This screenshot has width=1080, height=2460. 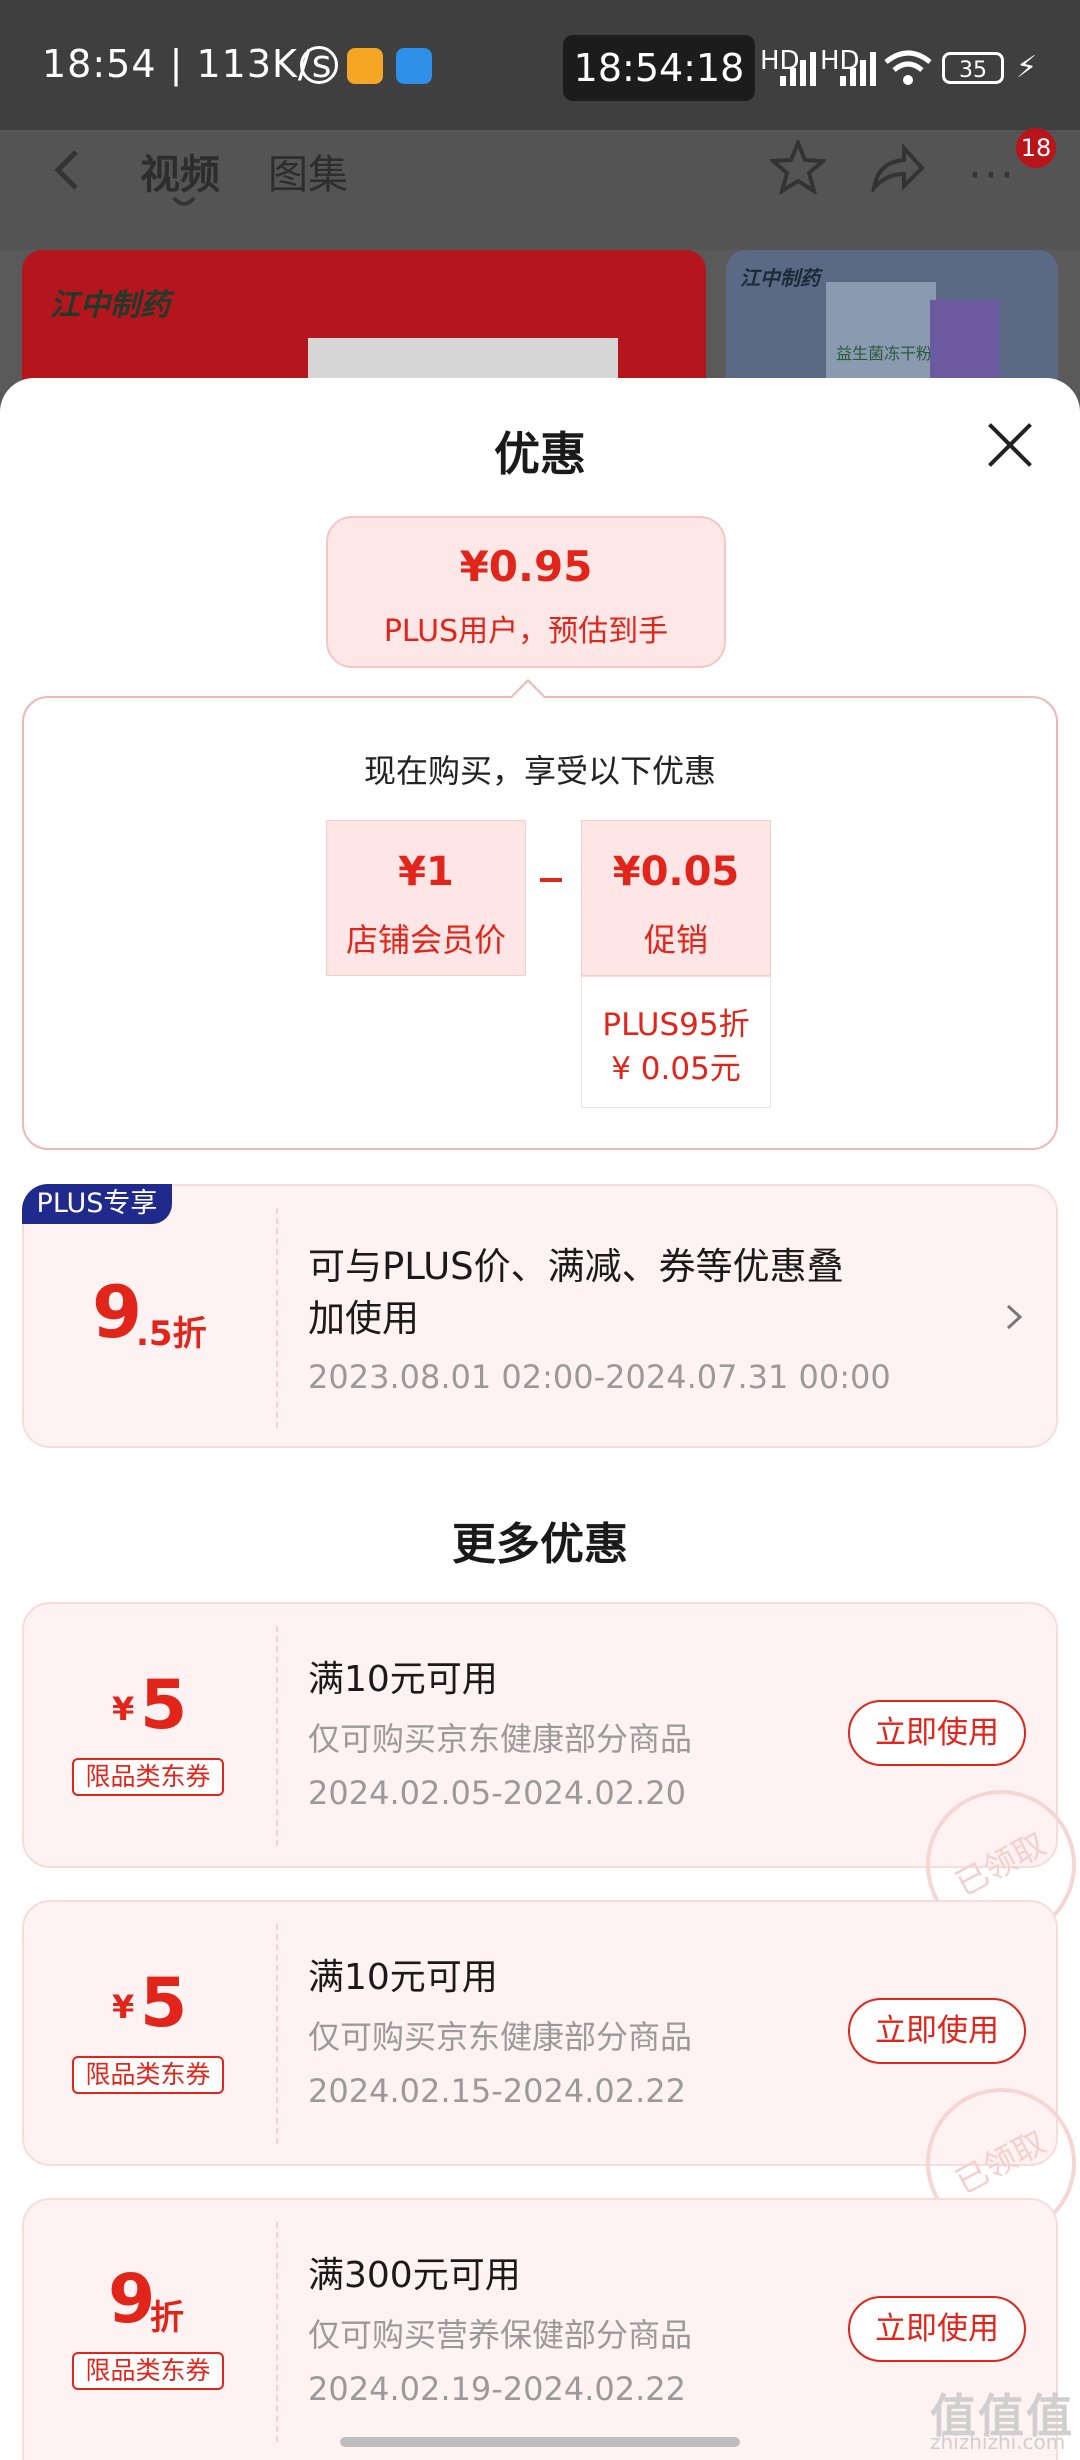 I want to click on coupon-3-date: 2024.02.19-2024.02.22, so click(x=497, y=2389).